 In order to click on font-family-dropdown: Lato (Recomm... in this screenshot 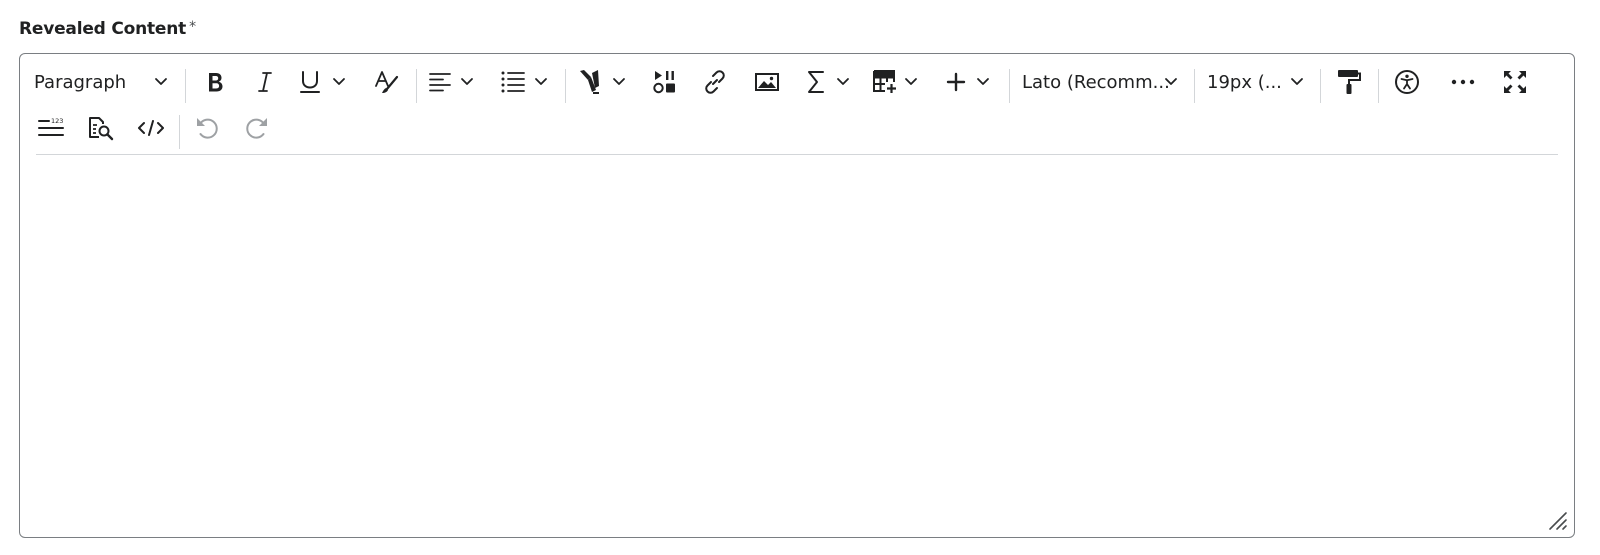, I will do `click(1102, 82)`.